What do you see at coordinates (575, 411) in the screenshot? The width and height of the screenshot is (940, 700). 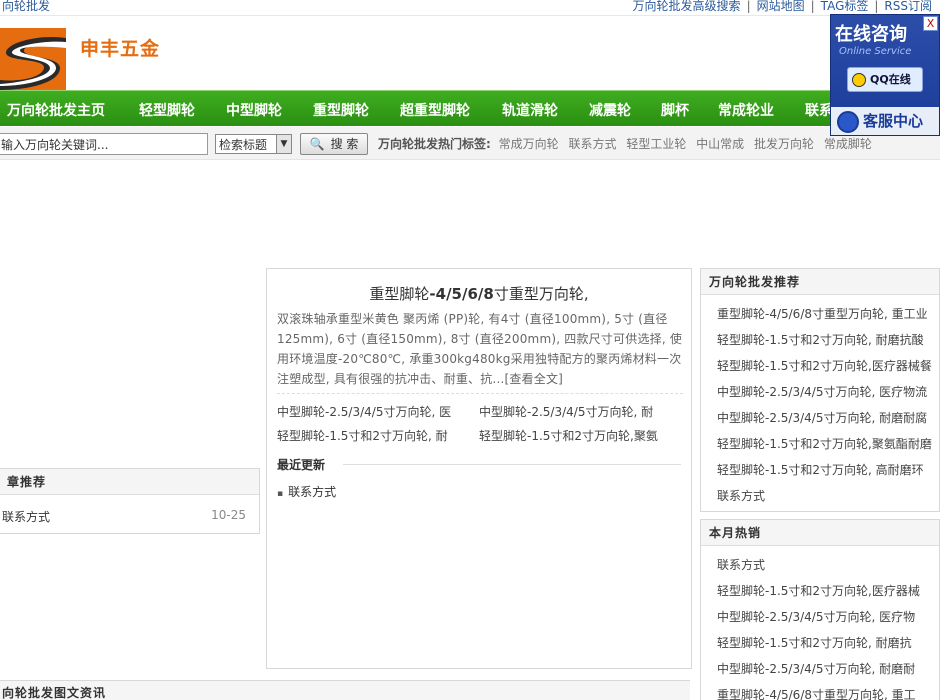 I see `related-link: 中型脚轮-2.5/3/4/5寸万向轮, 耐` at bounding box center [575, 411].